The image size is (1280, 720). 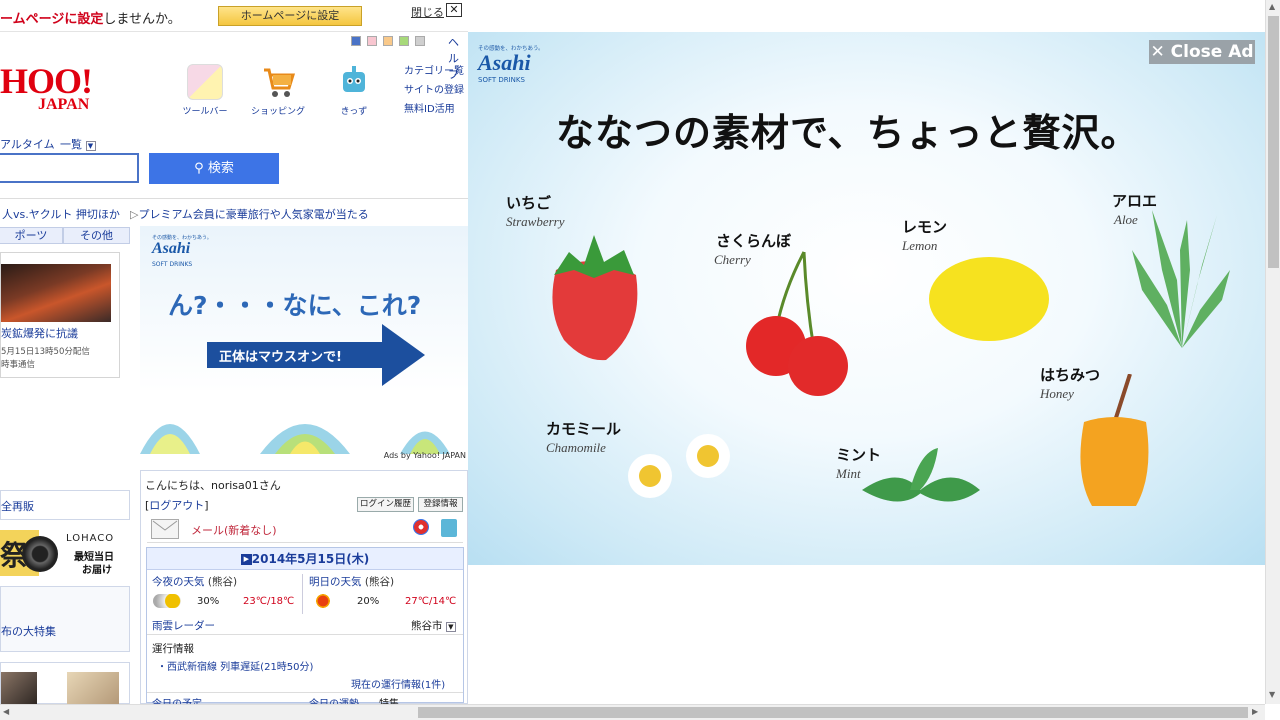 What do you see at coordinates (454, 10) in the screenshot?
I see `close-icon: ✕` at bounding box center [454, 10].